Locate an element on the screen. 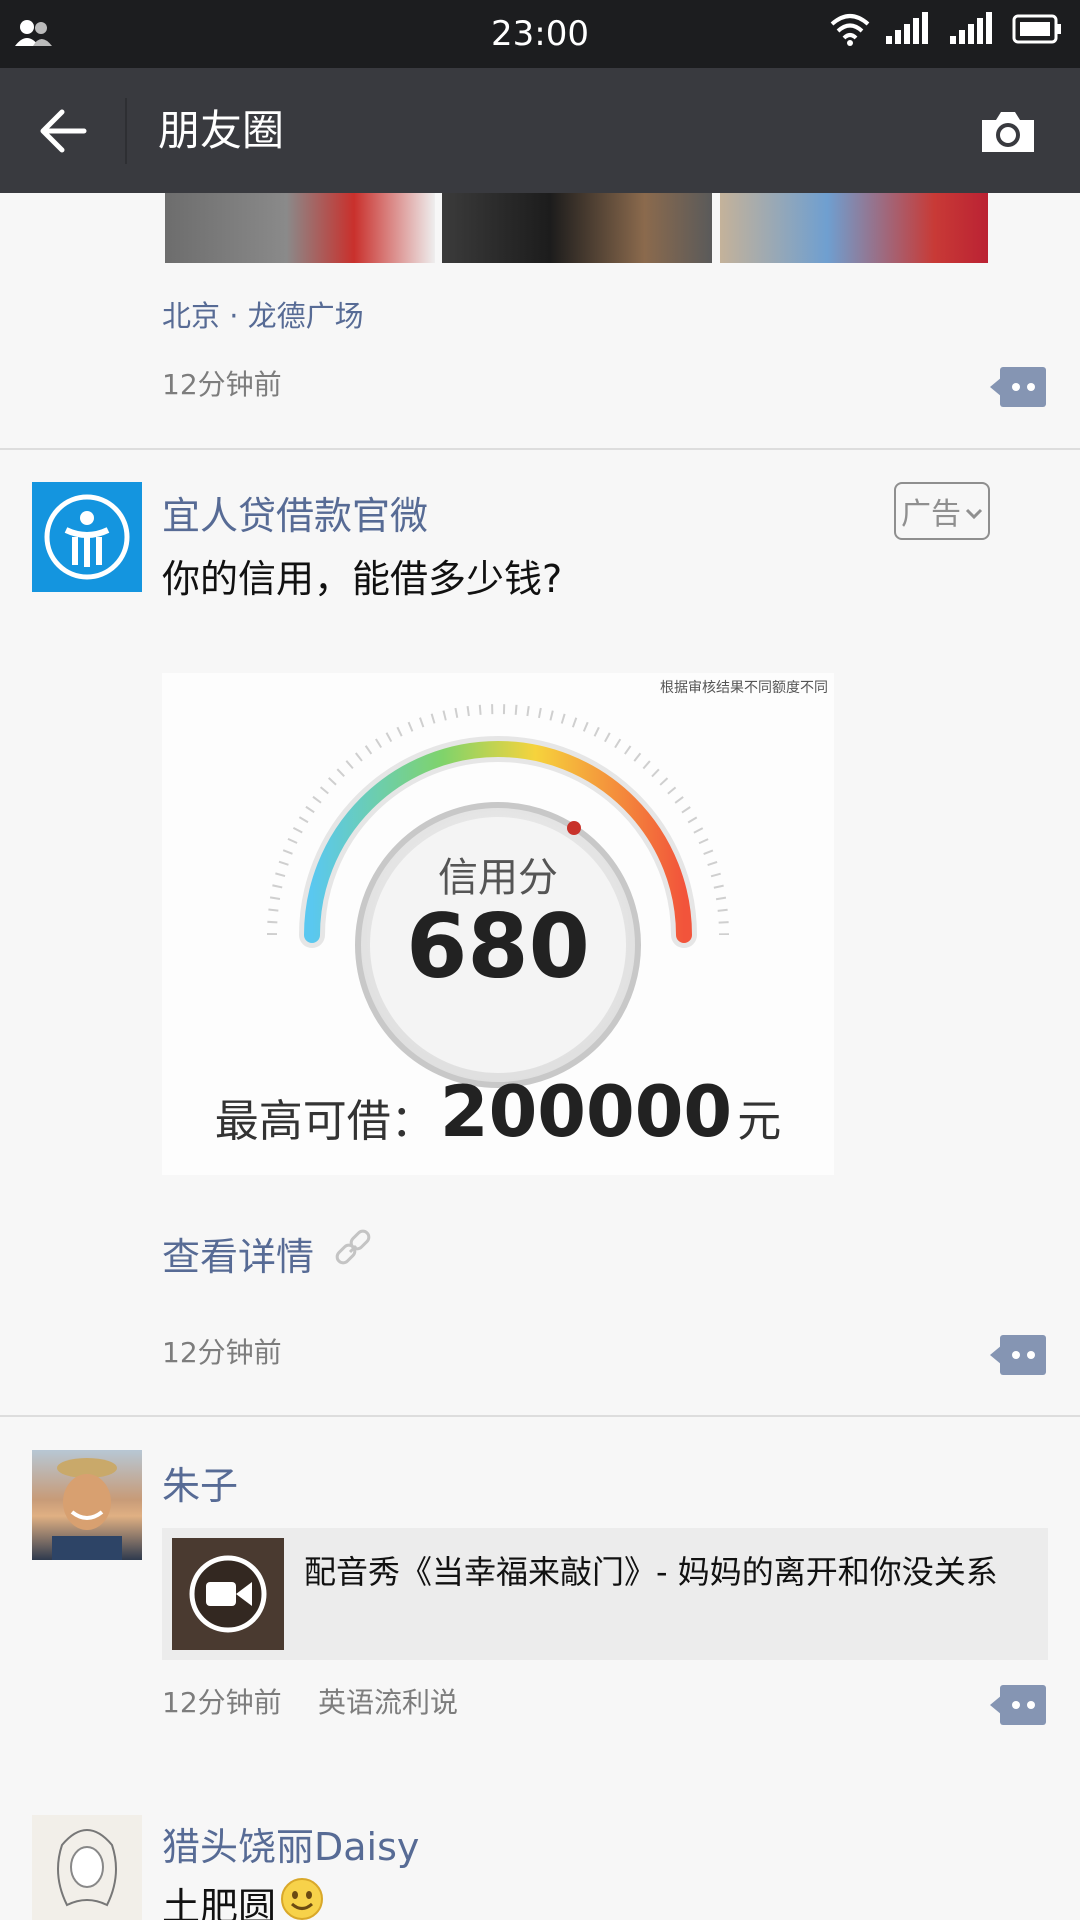 This screenshot has width=1080, height=1920. camera-icon is located at coordinates (1008, 131).